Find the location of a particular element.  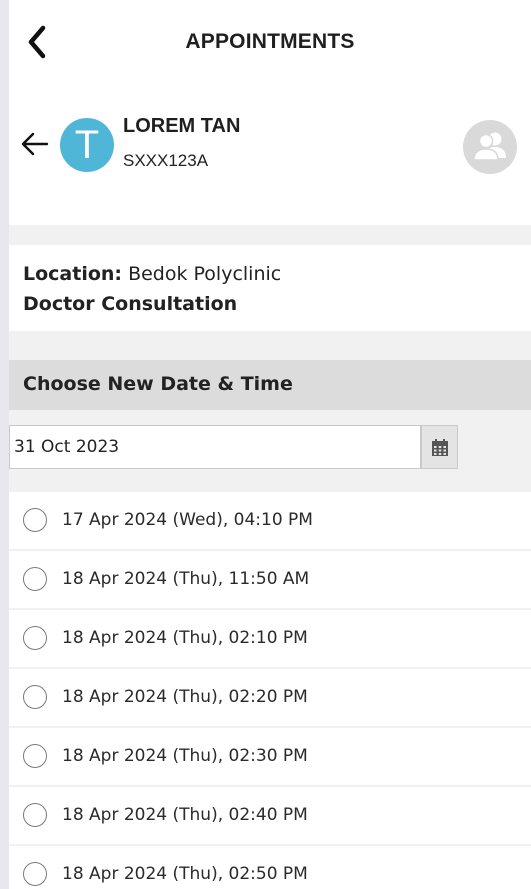

time-slot-option: 18 Apr 2024 (Thu), 02:20 PM is located at coordinates (270, 697).